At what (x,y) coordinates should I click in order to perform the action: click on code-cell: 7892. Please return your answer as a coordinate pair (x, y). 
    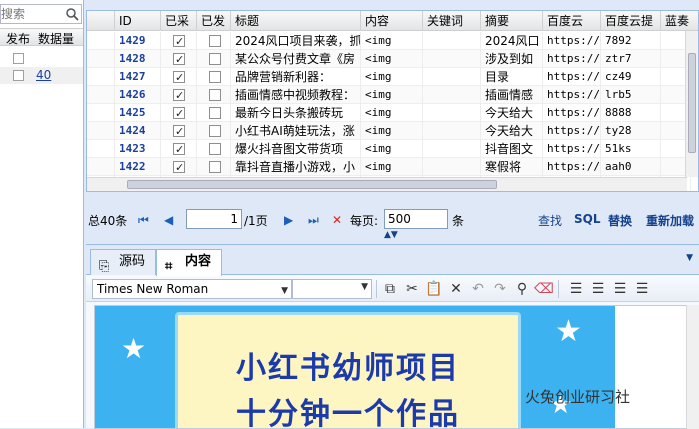
    Looking at the image, I should click on (631, 41).